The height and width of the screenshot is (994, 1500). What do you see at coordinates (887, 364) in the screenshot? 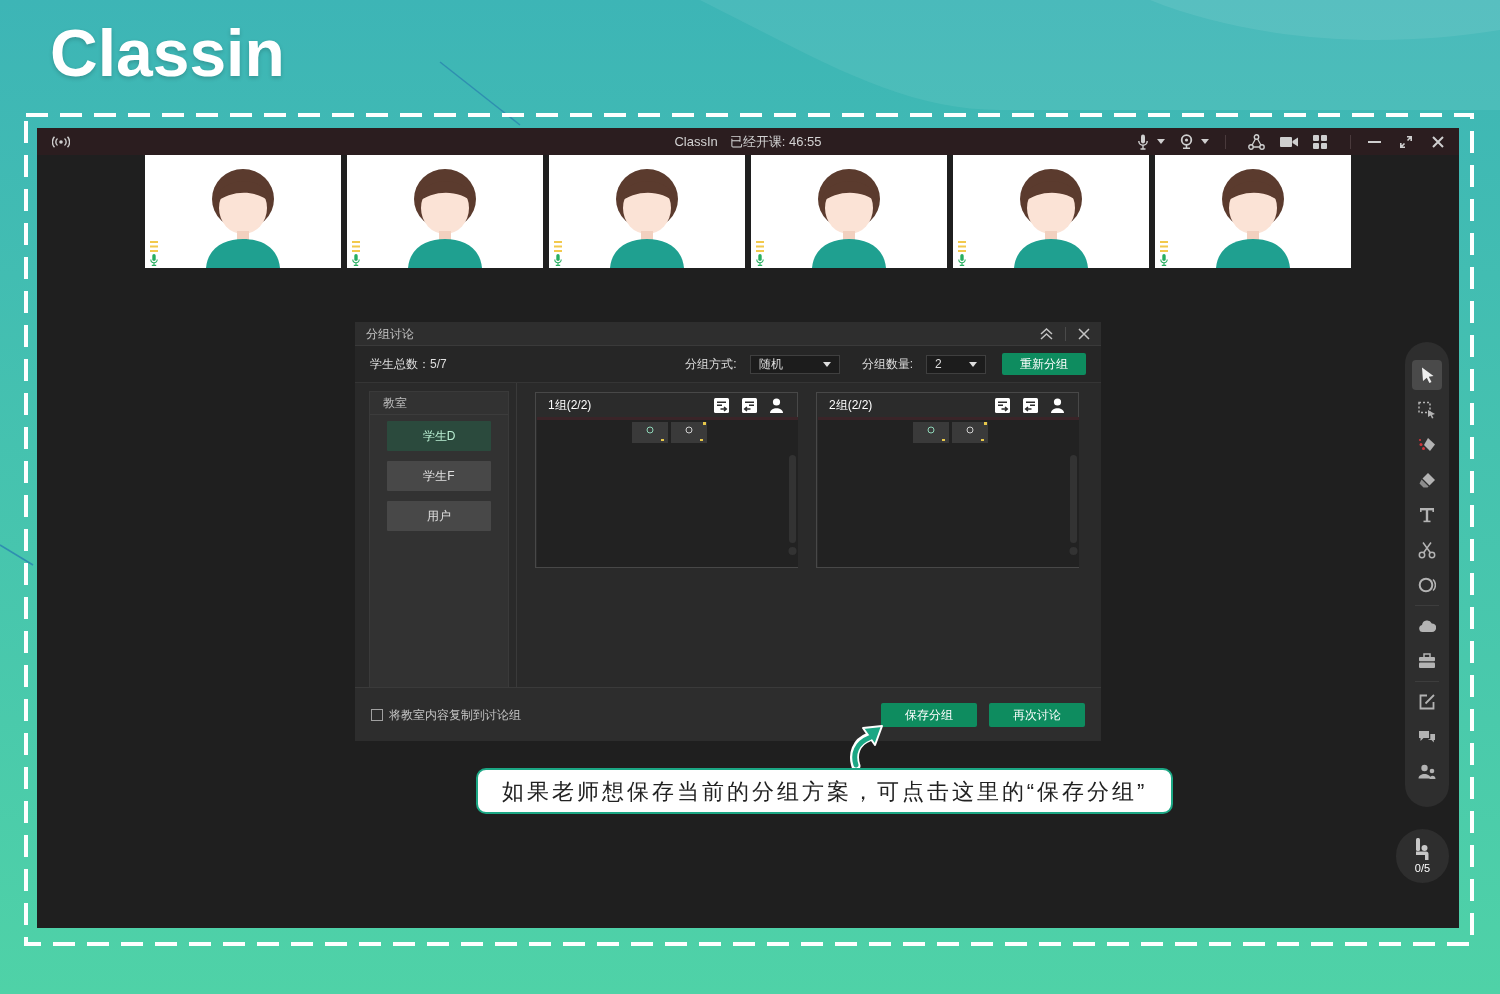
I see `field-label: 分组数量:` at bounding box center [887, 364].